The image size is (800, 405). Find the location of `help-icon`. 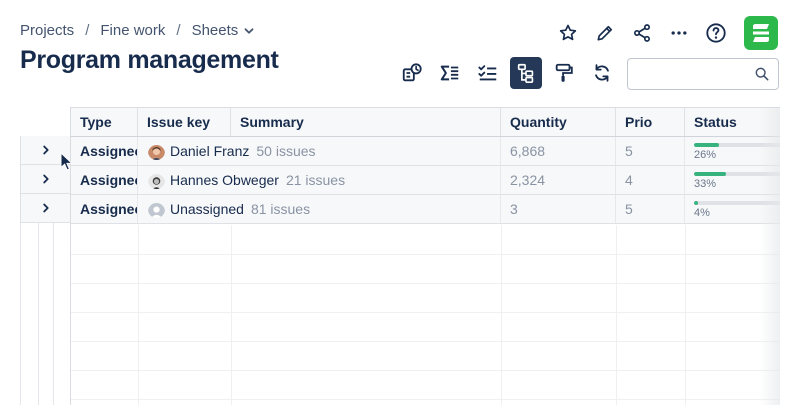

help-icon is located at coordinates (716, 33).